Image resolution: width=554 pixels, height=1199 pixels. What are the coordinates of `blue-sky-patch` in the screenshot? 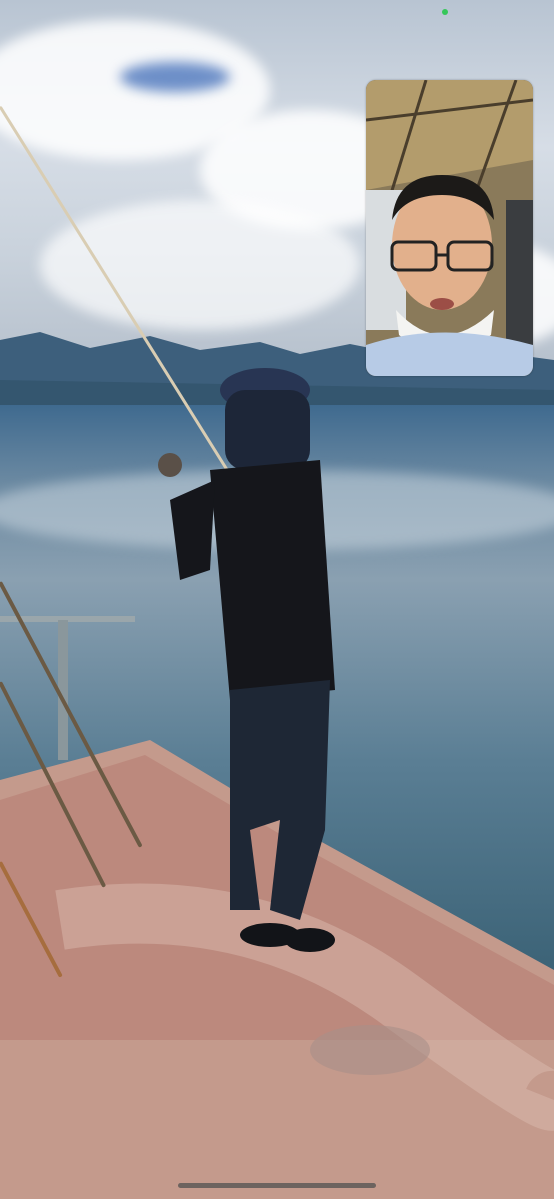 It's located at (175, 77).